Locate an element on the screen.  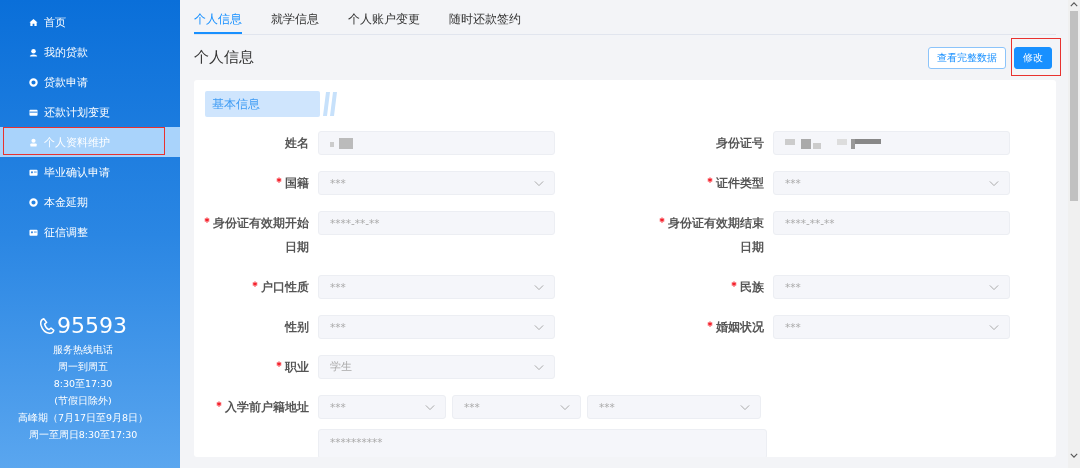
tab: 随时还款签约 is located at coordinates (485, 22).